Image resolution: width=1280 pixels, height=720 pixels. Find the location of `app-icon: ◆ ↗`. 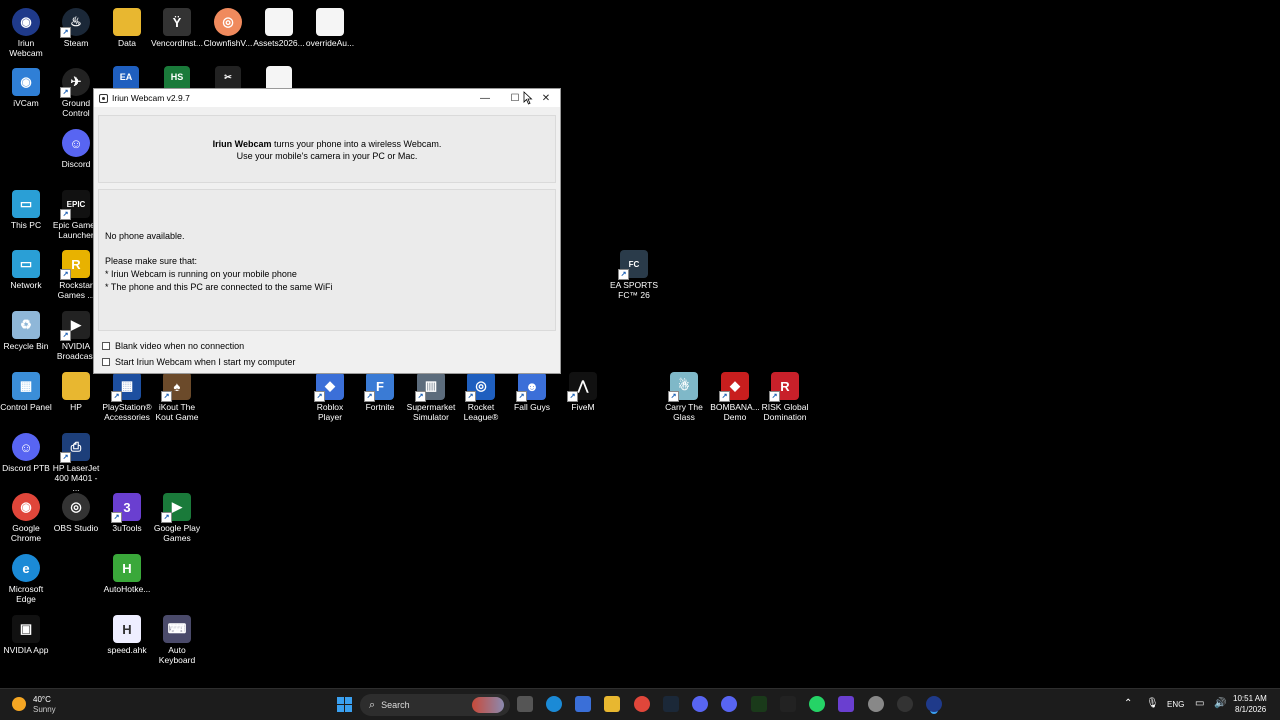

app-icon: ◆ ↗ is located at coordinates (329, 387).